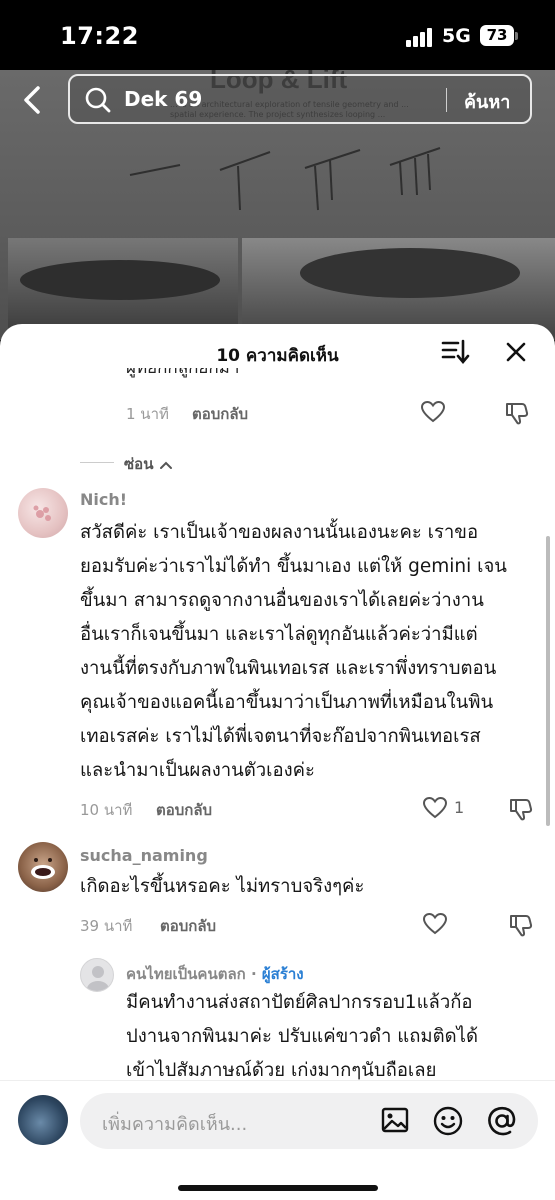 Image resolution: width=555 pixels, height=1200 pixels. Describe the element at coordinates (455, 352) in the screenshot. I see `sort-icon` at that location.